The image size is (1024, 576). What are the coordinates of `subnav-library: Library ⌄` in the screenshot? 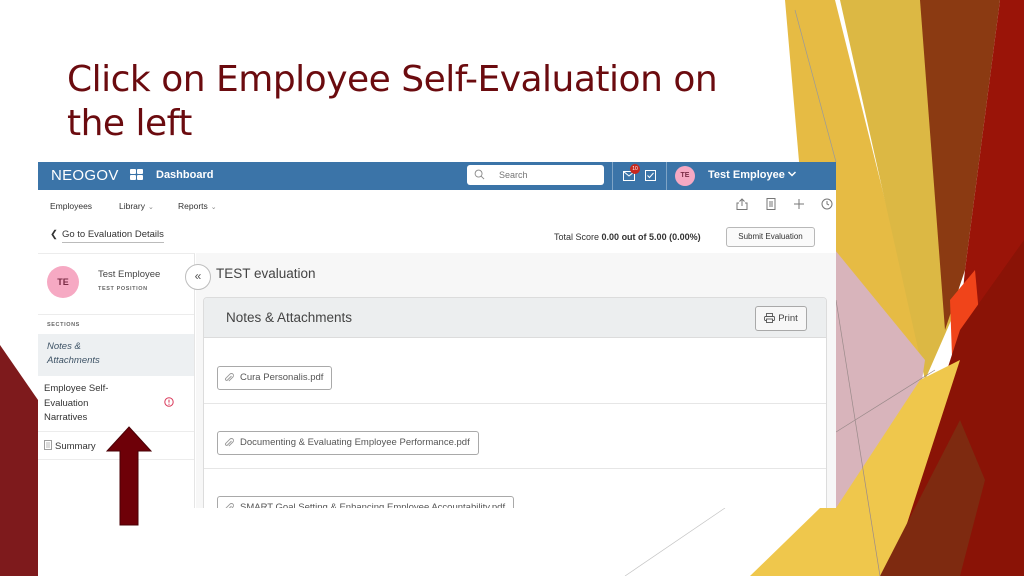 It's located at (136, 206).